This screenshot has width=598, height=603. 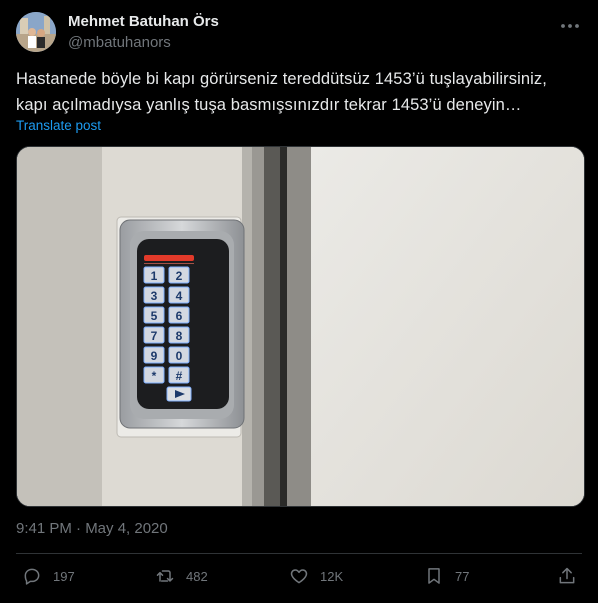 I want to click on heart-icon, so click(x=299, y=576).